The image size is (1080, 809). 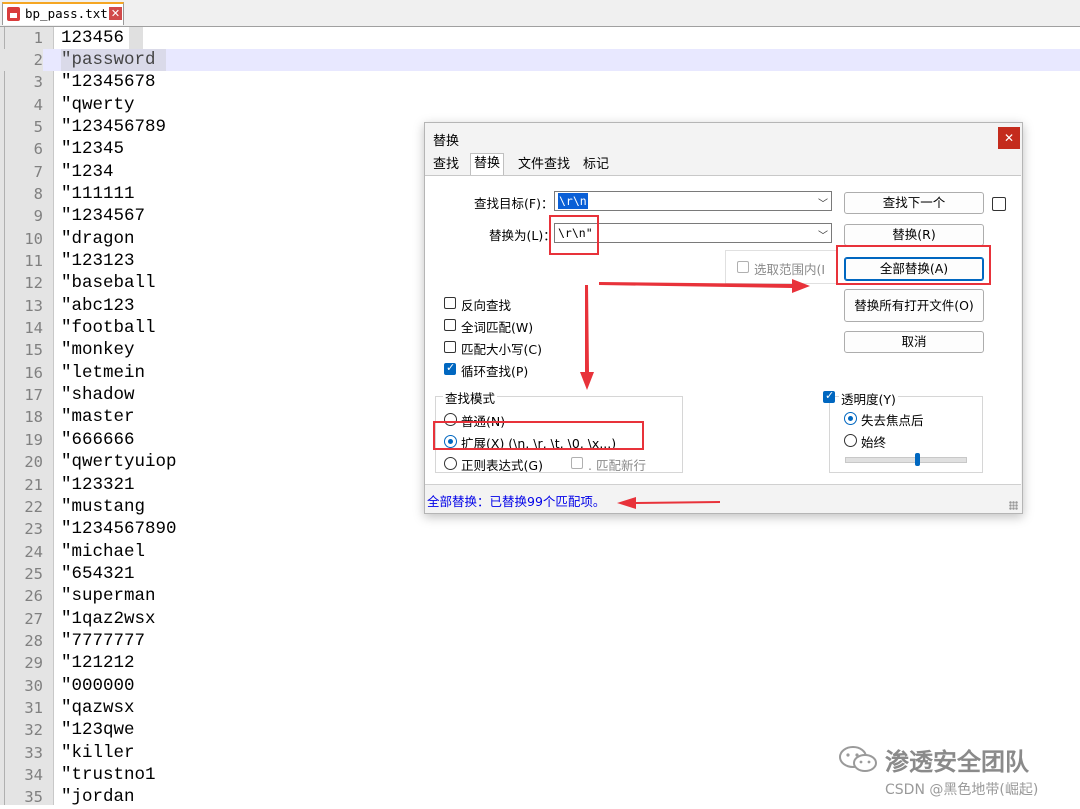 I want to click on watermark-title: 渗透安全团队, so click(x=957, y=762).